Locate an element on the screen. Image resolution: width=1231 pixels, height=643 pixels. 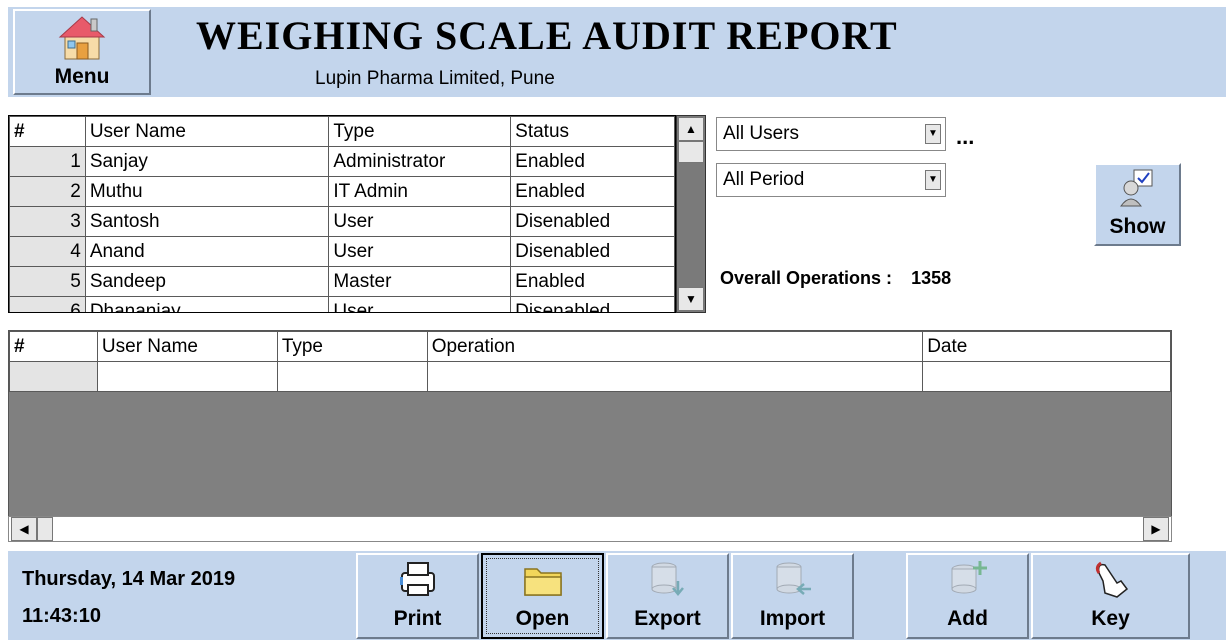
col-header-operation: Operation is located at coordinates (675, 346).